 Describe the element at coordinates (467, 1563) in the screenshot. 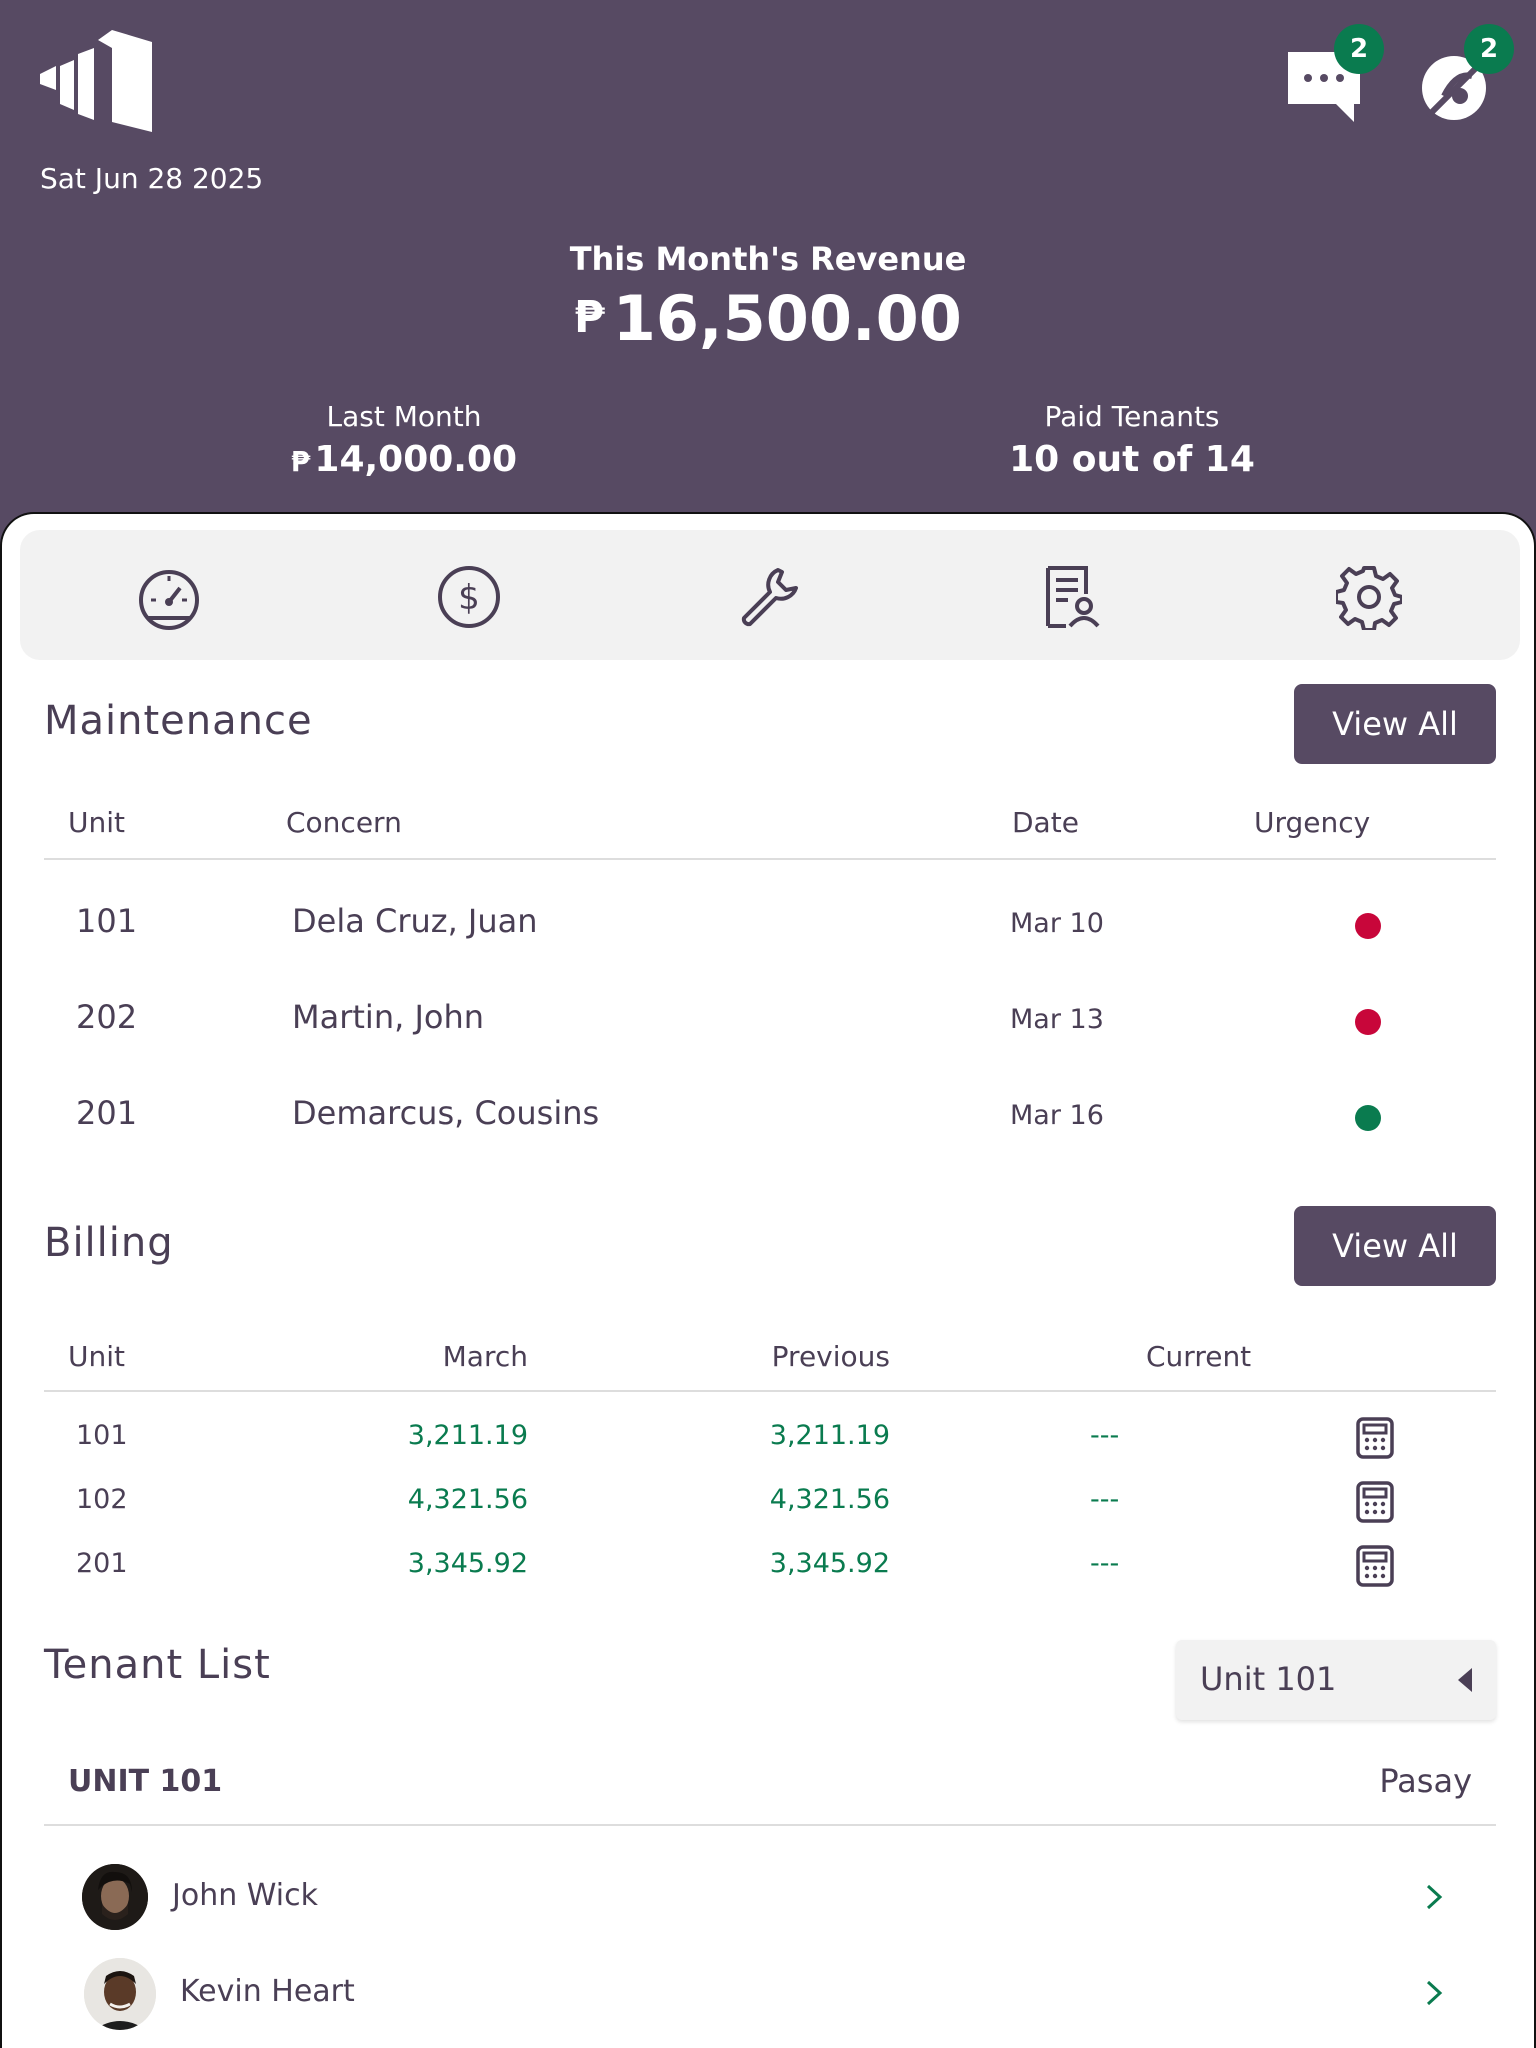

I see `billing-march: 3,345.92` at that location.